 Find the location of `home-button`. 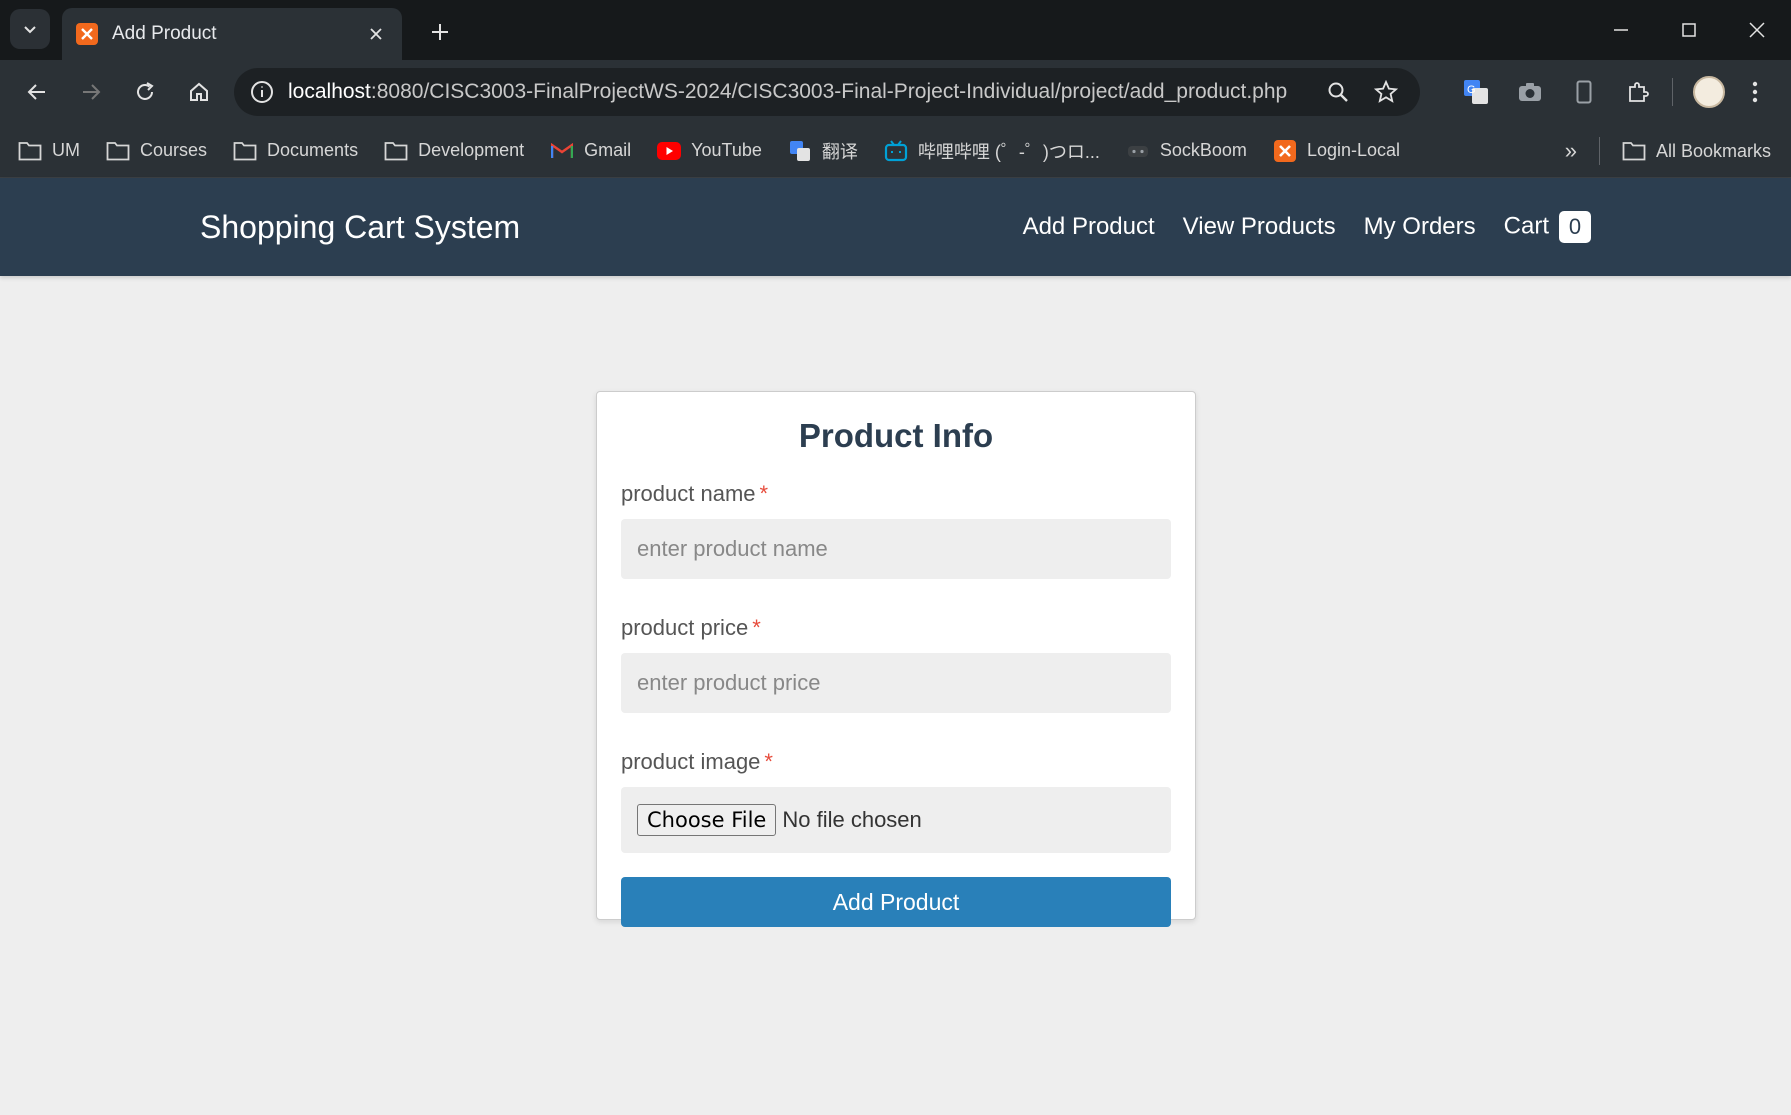

home-button is located at coordinates (199, 92).